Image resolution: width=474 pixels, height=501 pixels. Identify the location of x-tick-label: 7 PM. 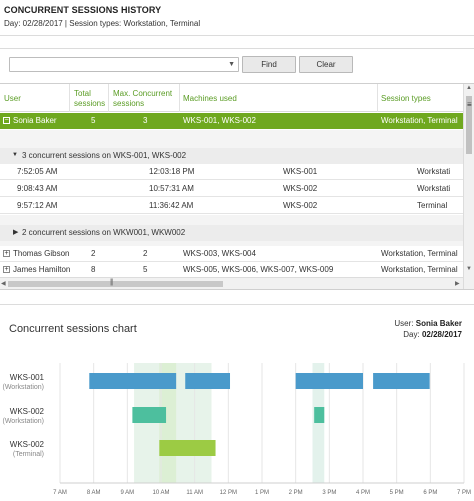
(464, 493).